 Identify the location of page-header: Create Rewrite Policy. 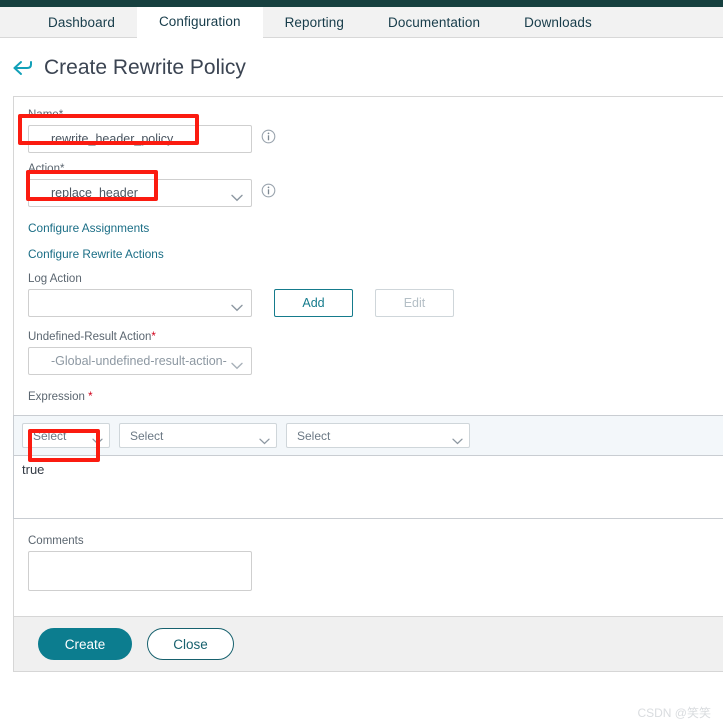
(361, 67).